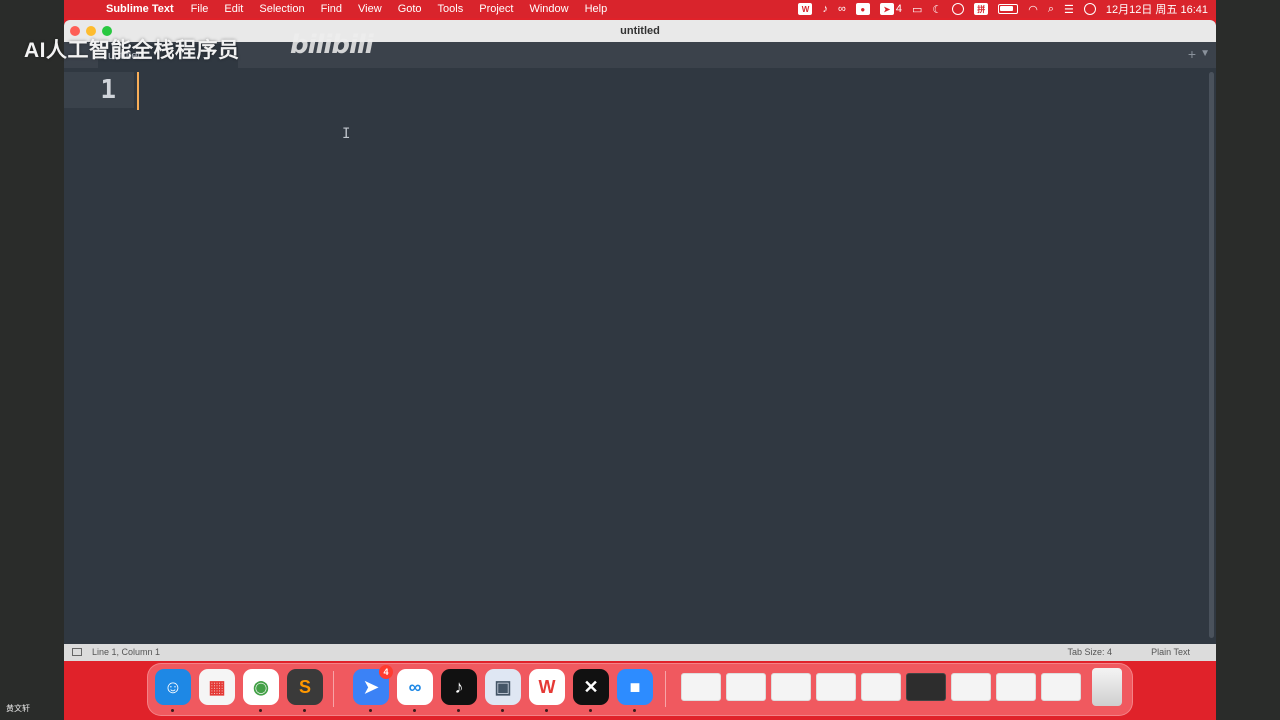 The image size is (1280, 720). Describe the element at coordinates (346, 134) in the screenshot. I see `ibeam-cursor-icon: I` at that location.